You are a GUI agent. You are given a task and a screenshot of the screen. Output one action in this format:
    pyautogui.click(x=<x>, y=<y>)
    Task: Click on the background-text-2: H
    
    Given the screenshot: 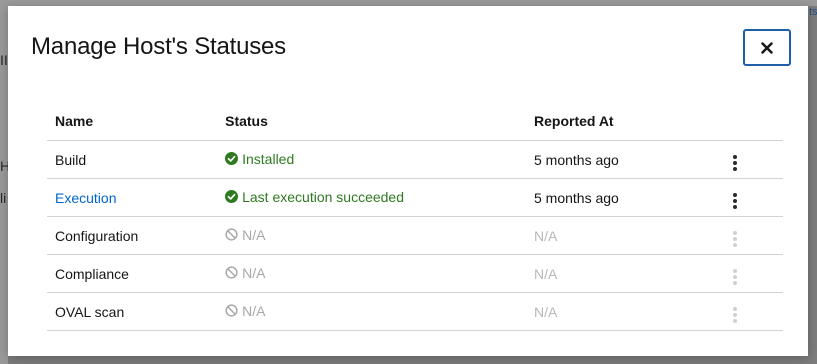 What is the action you would take?
    pyautogui.click(x=4, y=166)
    